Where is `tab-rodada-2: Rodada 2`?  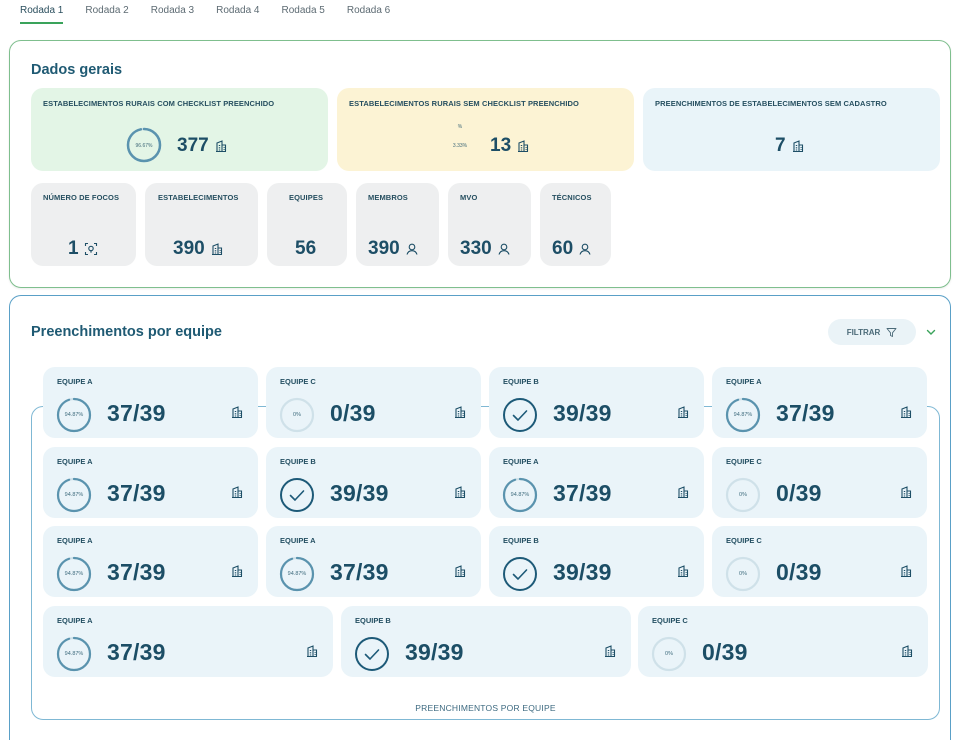
tab-rodada-2: Rodada 2 is located at coordinates (106, 14).